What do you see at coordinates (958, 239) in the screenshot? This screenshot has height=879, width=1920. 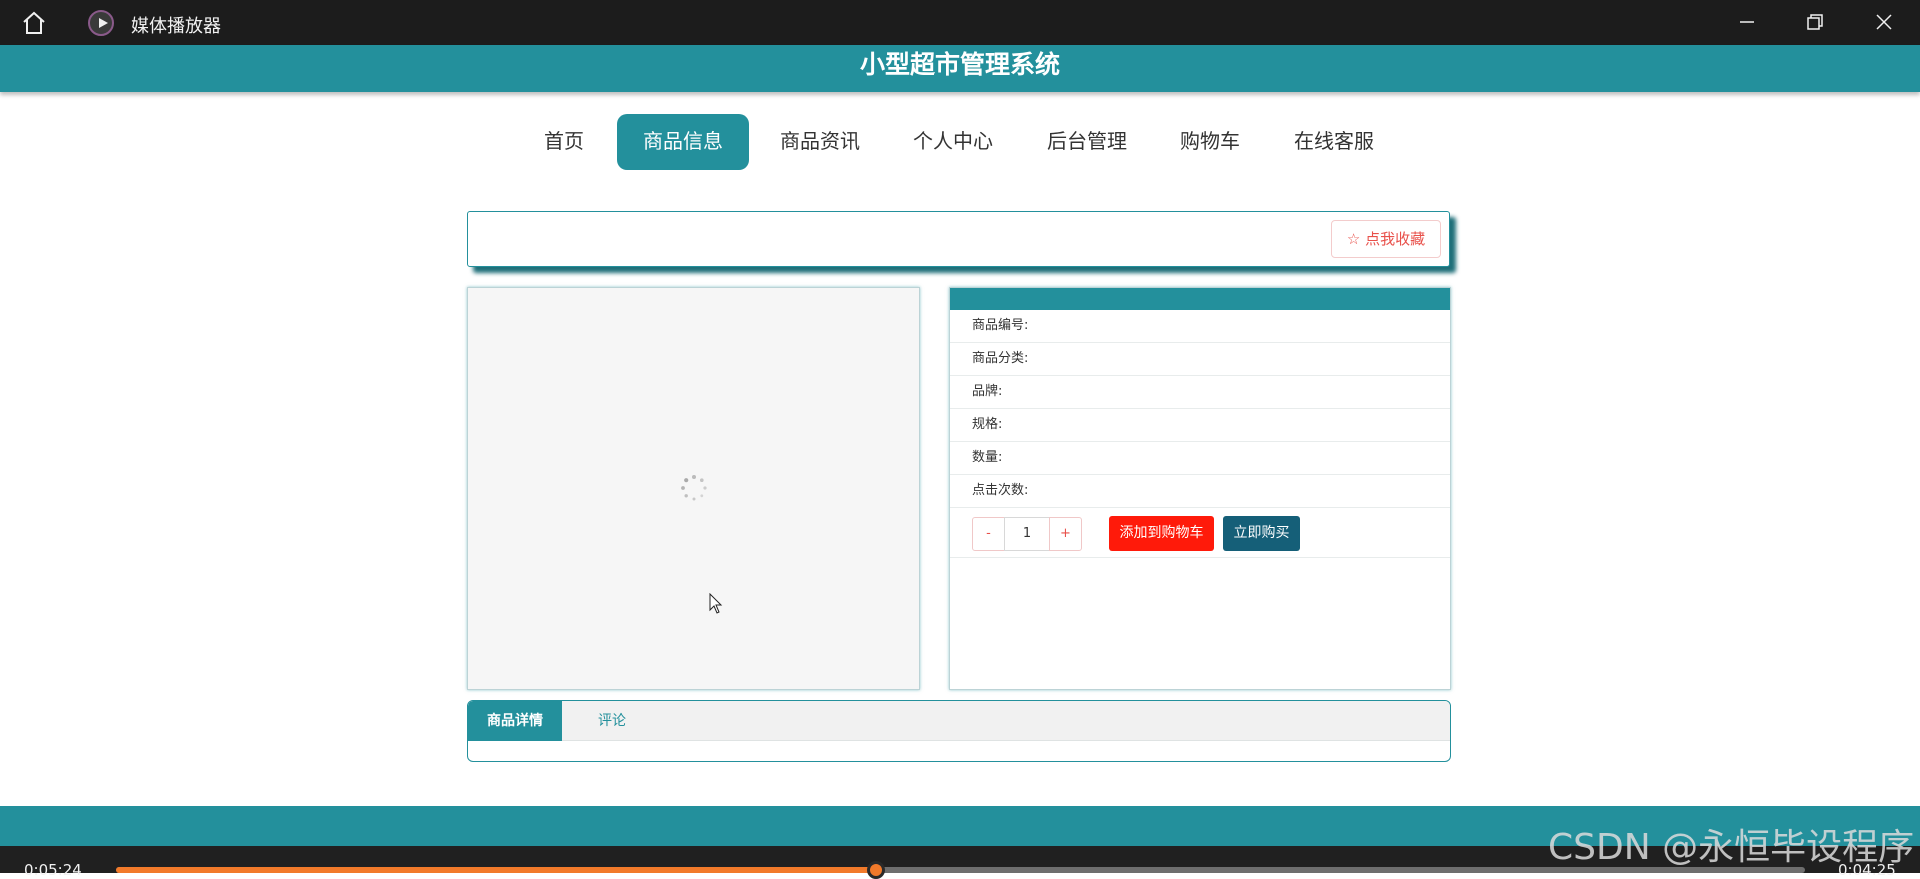 I see `collect-bar: ☆ 点我收藏` at bounding box center [958, 239].